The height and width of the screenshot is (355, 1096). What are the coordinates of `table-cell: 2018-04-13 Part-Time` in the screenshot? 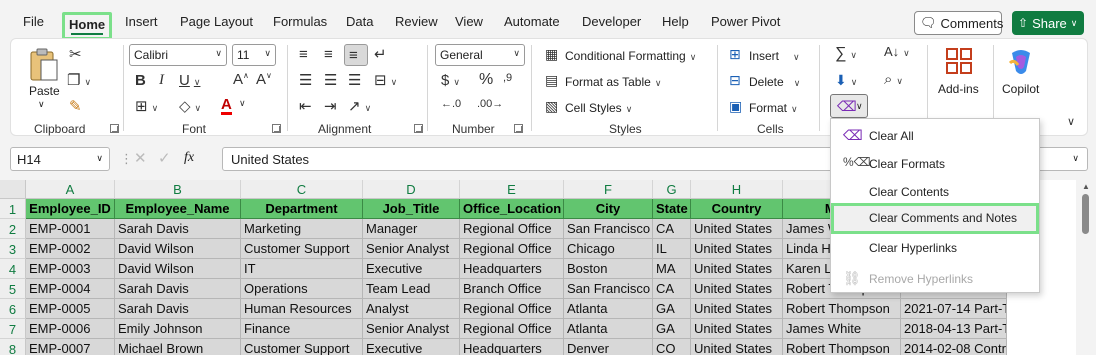 It's located at (954, 329).